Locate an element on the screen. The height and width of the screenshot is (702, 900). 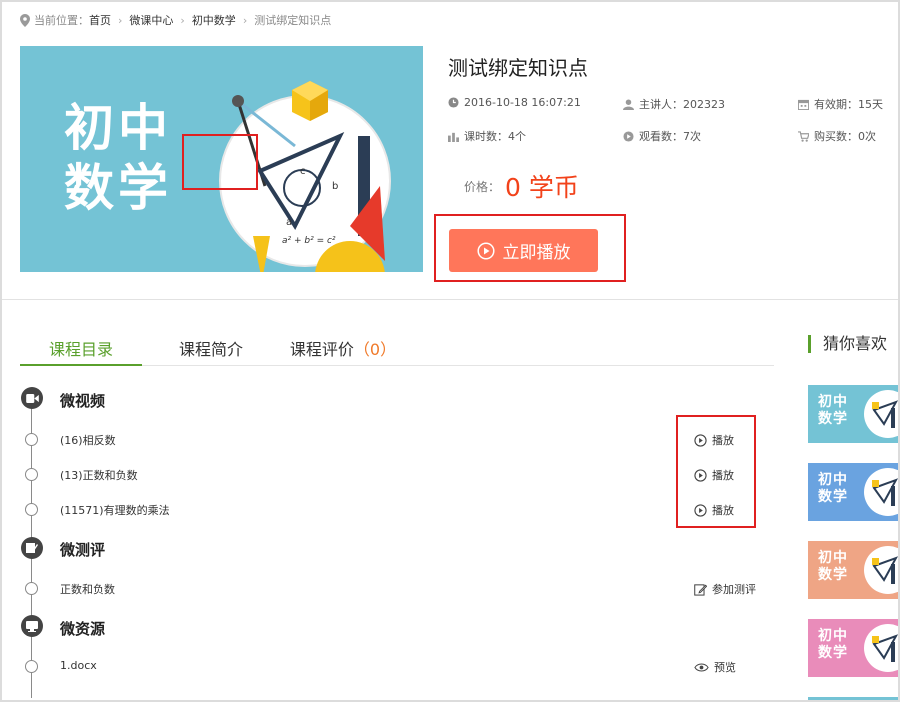
section-title-micro-resource: 微资源 is located at coordinates (83, 629).